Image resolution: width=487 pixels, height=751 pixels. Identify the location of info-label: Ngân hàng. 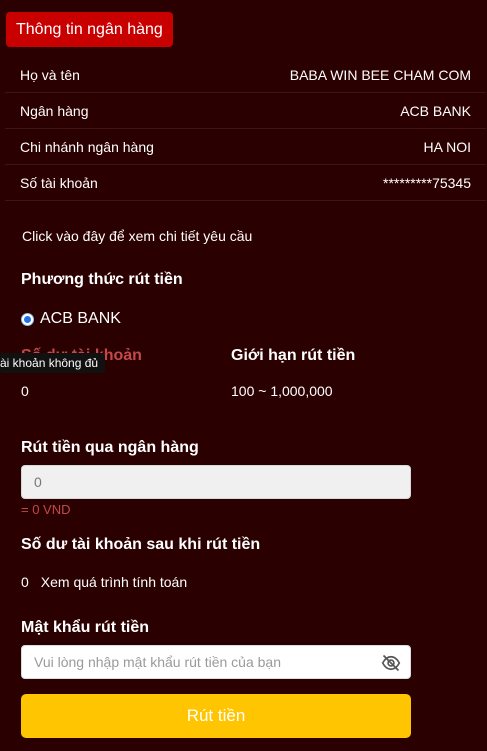
(54, 110).